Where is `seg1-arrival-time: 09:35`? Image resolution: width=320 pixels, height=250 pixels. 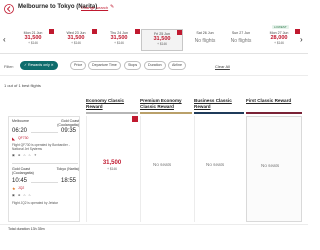 seg1-arrival-time: 09:35 is located at coordinates (69, 131).